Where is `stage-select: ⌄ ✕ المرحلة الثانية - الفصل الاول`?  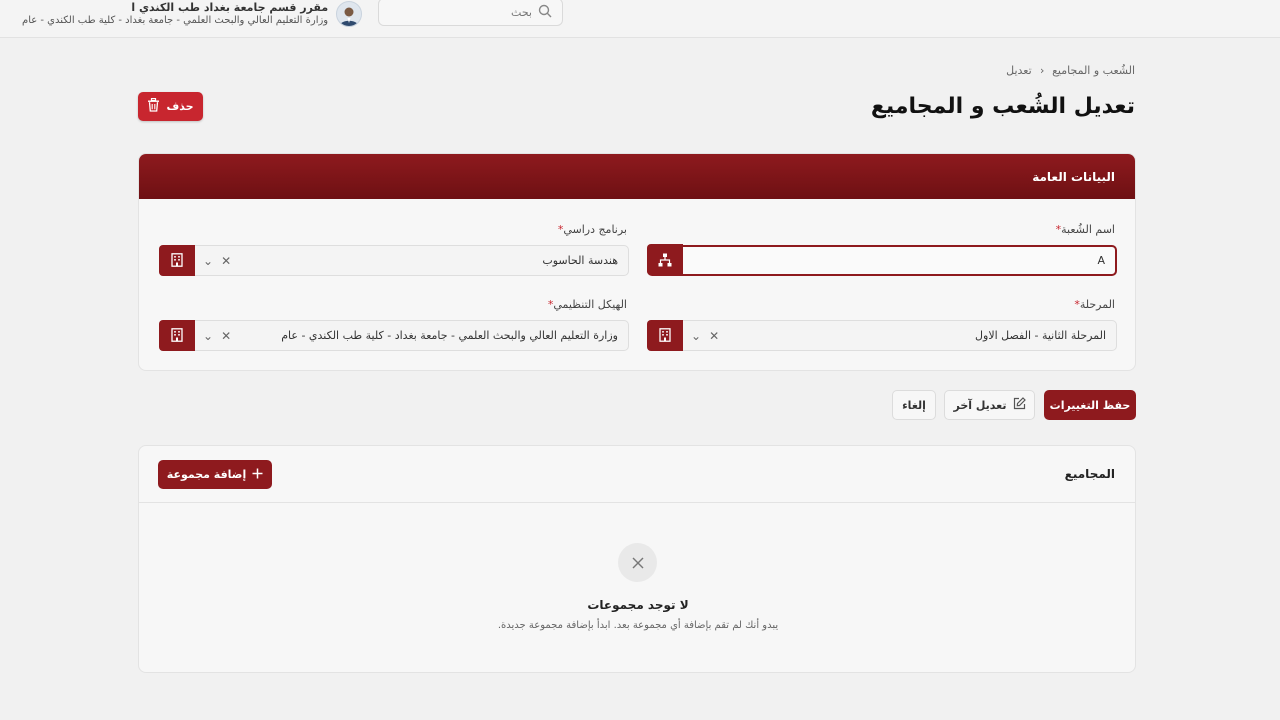 stage-select: ⌄ ✕ المرحلة الثانية - الفصل الاول is located at coordinates (882, 335).